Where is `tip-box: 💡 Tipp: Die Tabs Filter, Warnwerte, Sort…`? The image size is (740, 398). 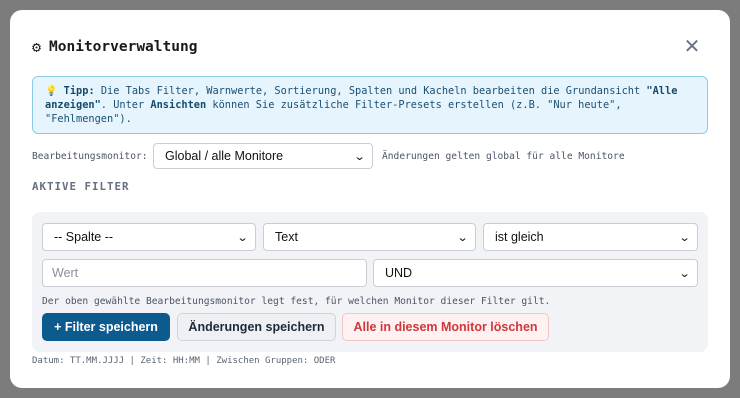
tip-box: 💡 Tipp: Die Tabs Filter, Warnwerte, Sort… is located at coordinates (370, 105).